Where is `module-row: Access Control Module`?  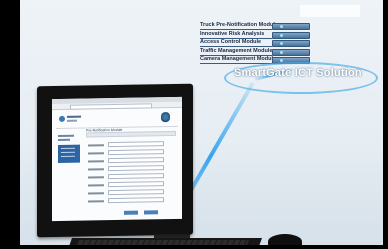 module-row: Access Control Module is located at coordinates (255, 43).